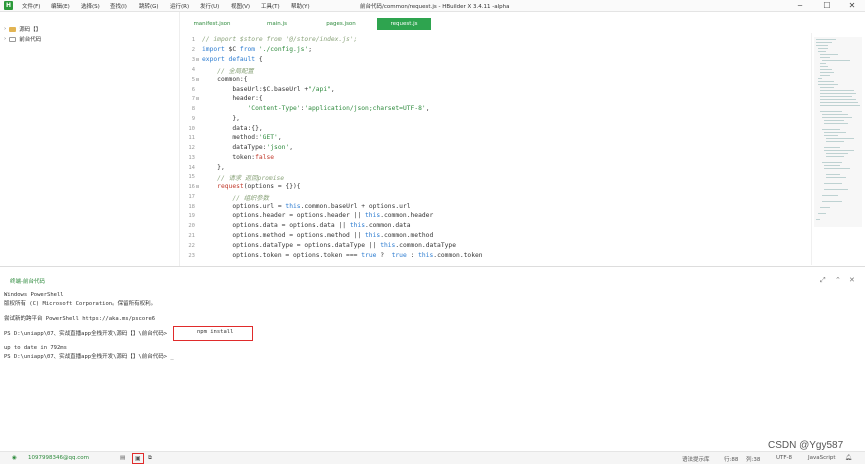  I want to click on menu-run: 运行(R), so click(179, 6).